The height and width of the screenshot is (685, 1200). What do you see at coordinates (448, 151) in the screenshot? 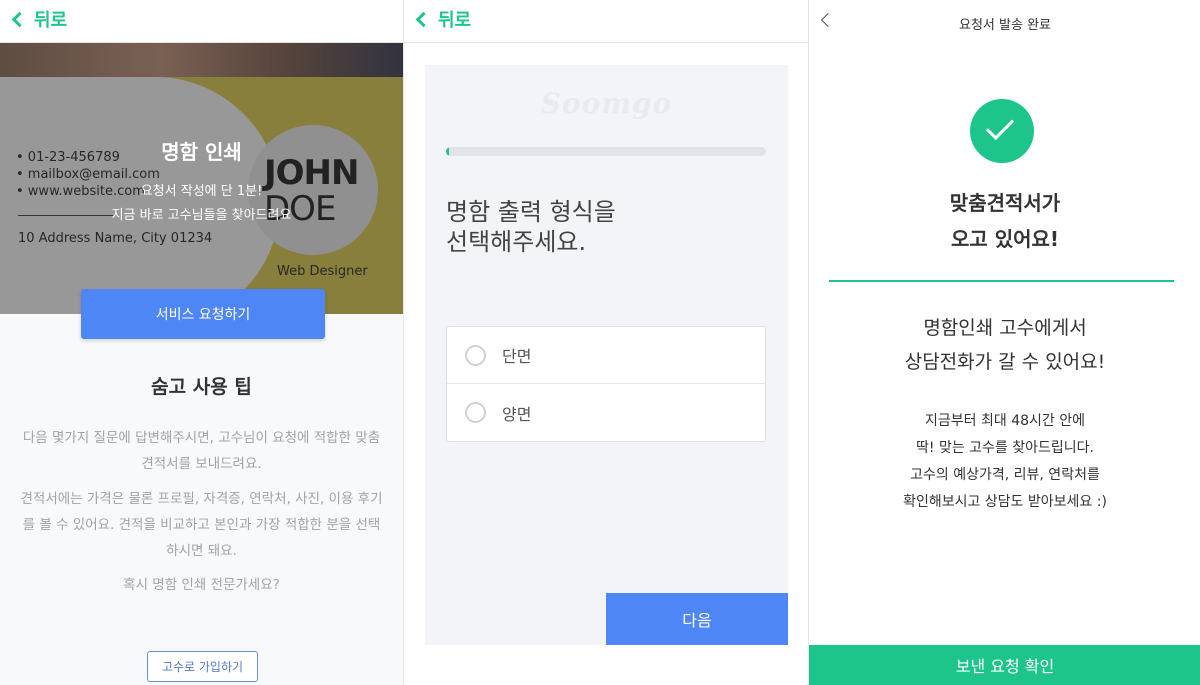
I see `progress-fill` at bounding box center [448, 151].